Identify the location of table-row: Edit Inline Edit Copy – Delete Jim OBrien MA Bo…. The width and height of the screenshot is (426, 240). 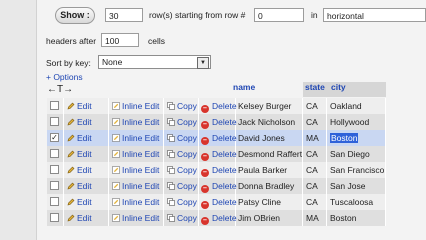
(216, 218).